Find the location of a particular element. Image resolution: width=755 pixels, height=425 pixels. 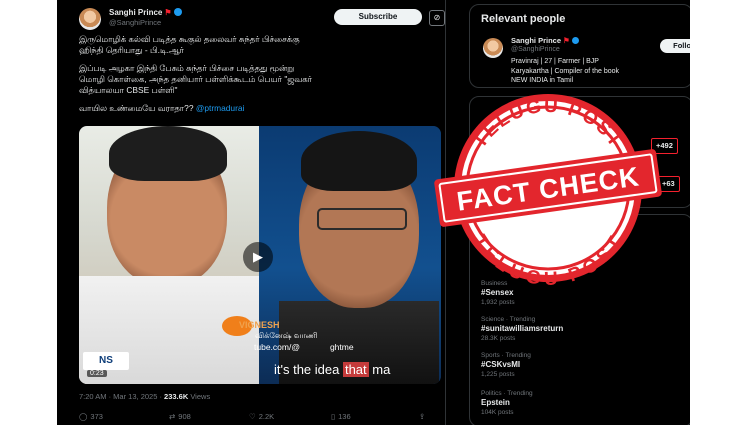

reply-button: ◯ 373 is located at coordinates (91, 416).